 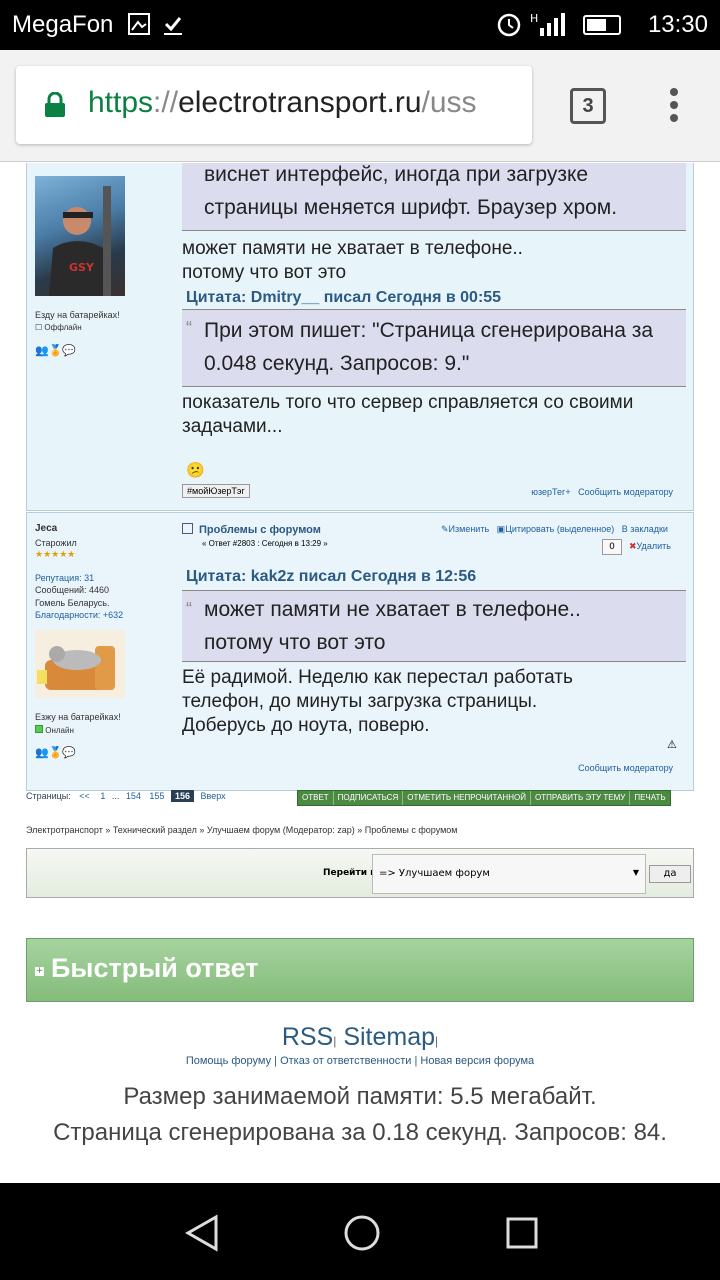 I want to click on status-bar: MegaFon H 13:30, so click(x=360, y=25).